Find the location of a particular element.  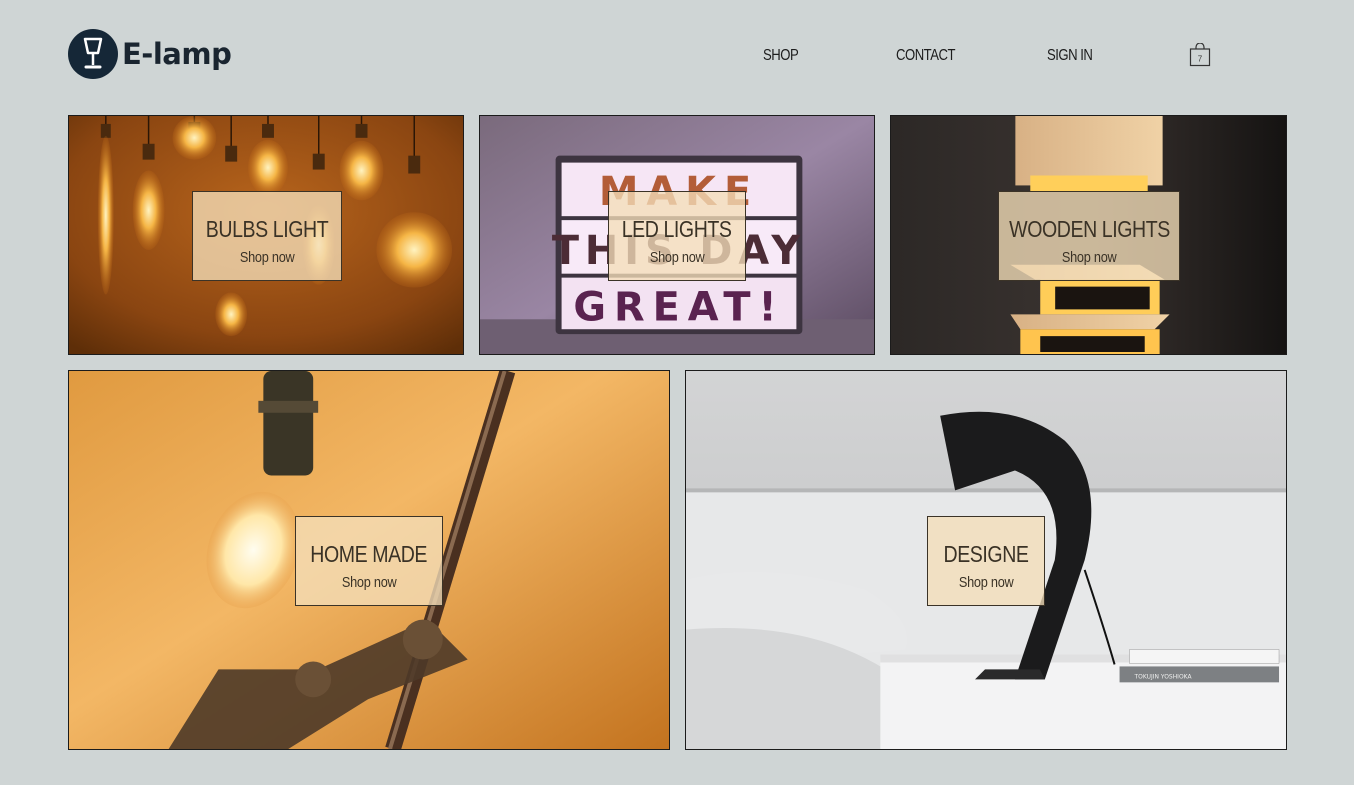

tile-label-box: HOME MADE Shop now is located at coordinates (369, 561).